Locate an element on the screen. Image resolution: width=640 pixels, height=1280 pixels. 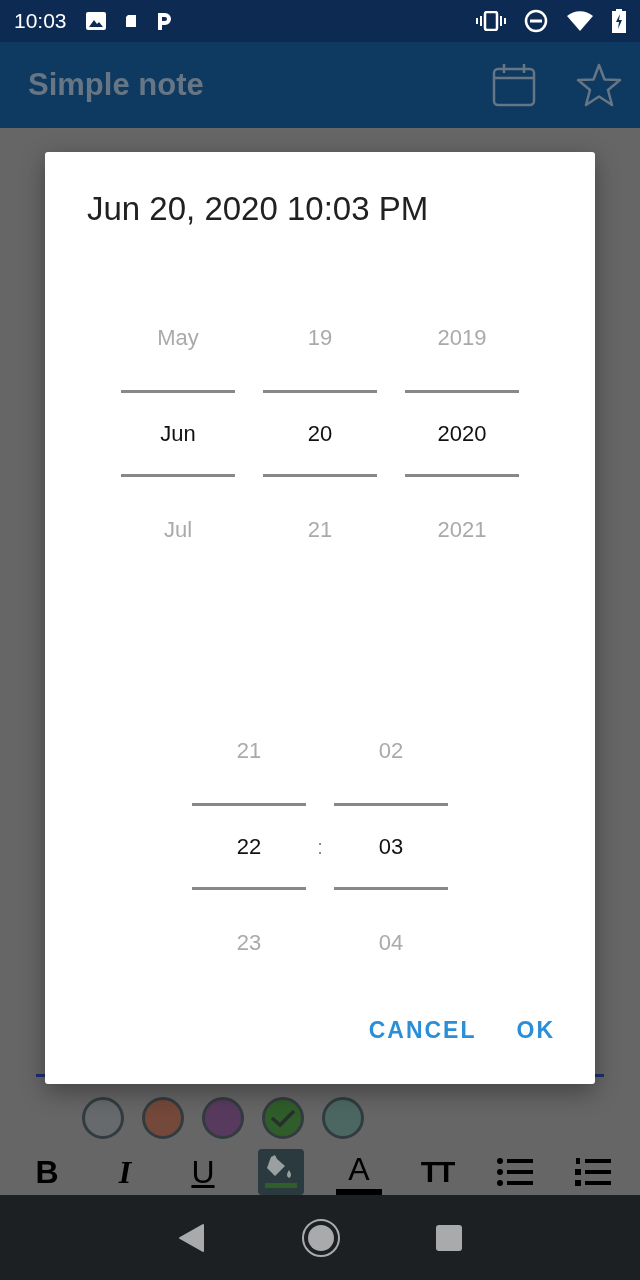
picker-option: 02 is located at coordinates (391, 751).